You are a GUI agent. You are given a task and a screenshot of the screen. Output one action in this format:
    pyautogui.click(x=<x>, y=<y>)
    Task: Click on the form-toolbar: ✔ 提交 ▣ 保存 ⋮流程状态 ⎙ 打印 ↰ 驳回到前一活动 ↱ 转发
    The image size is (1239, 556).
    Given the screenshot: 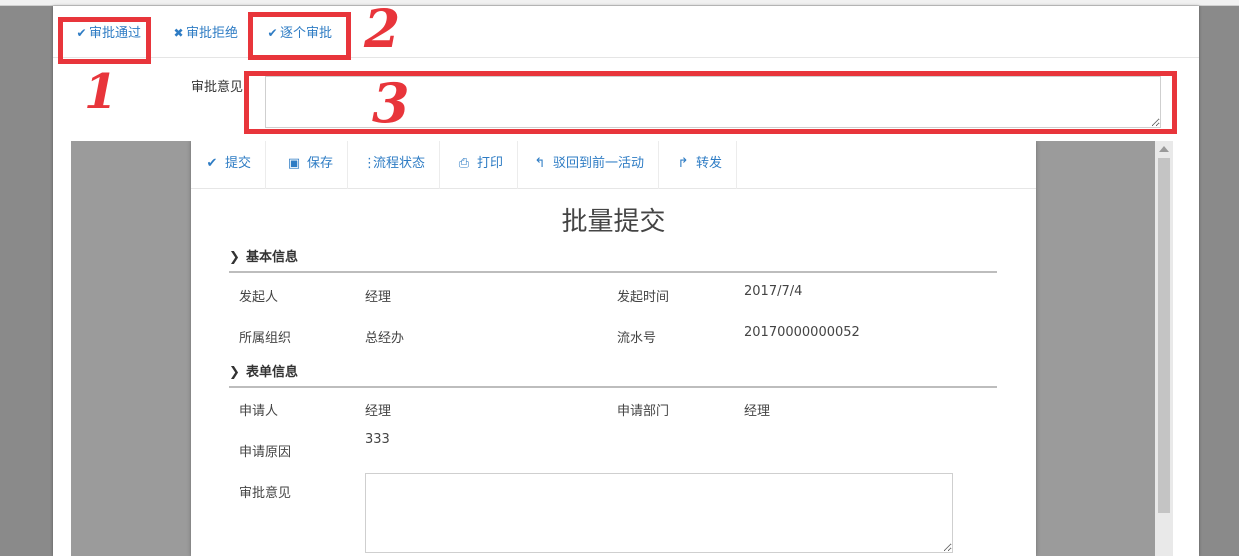 What is the action you would take?
    pyautogui.click(x=613, y=165)
    